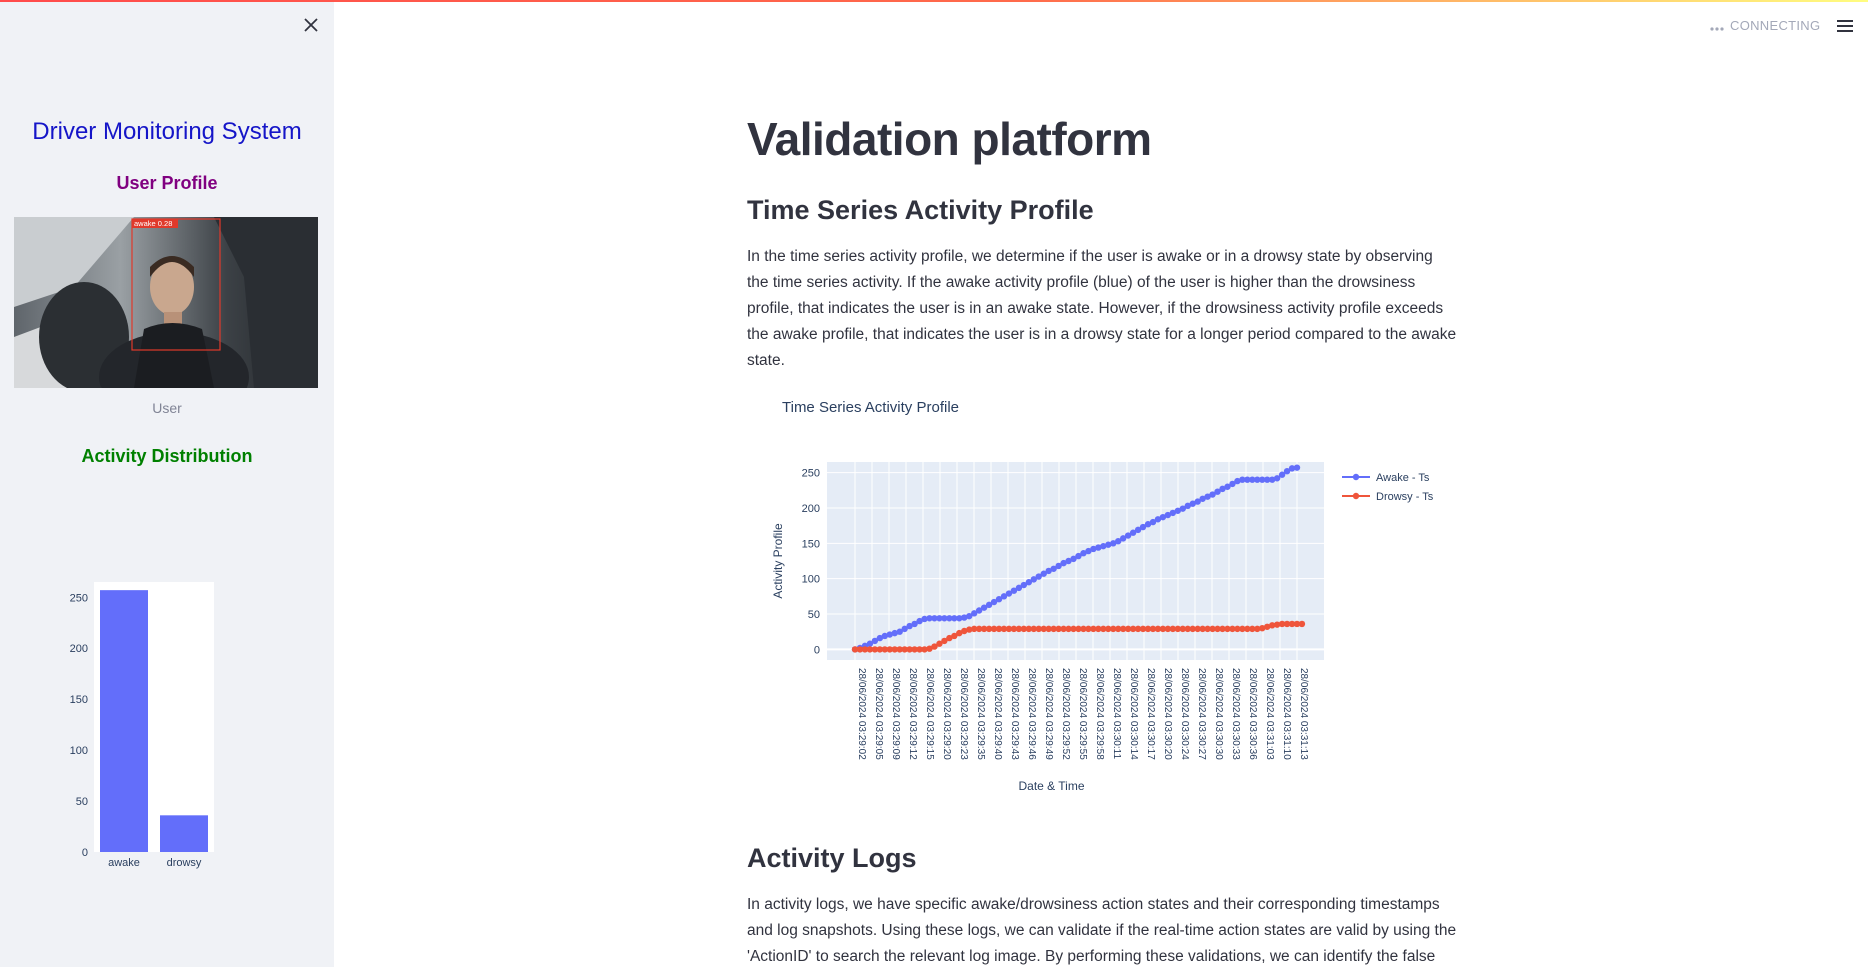  What do you see at coordinates (1133, 714) in the screenshot?
I see `x-tick-label: 28/06/2024 03:30:14` at bounding box center [1133, 714].